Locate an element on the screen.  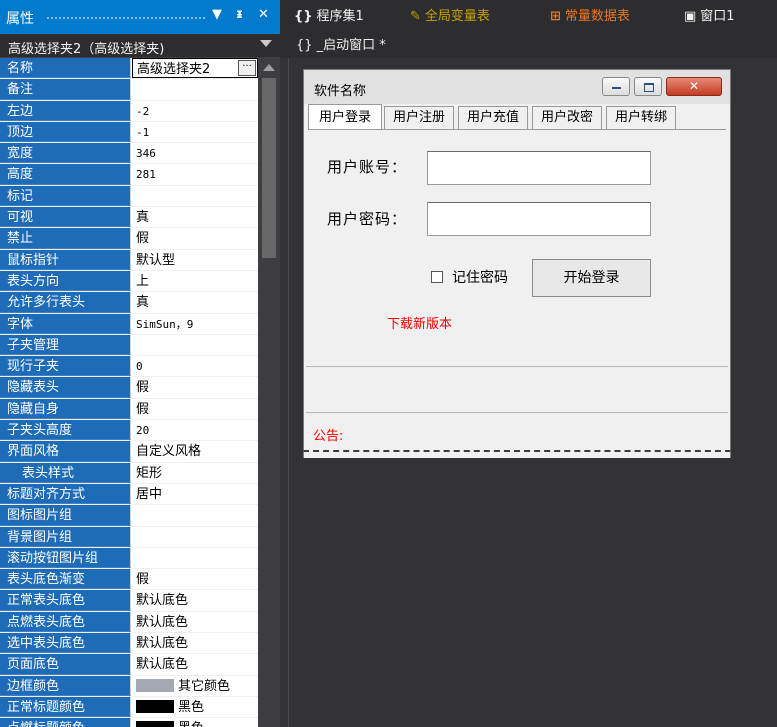
scrollbar-thumb is located at coordinates (269, 168).